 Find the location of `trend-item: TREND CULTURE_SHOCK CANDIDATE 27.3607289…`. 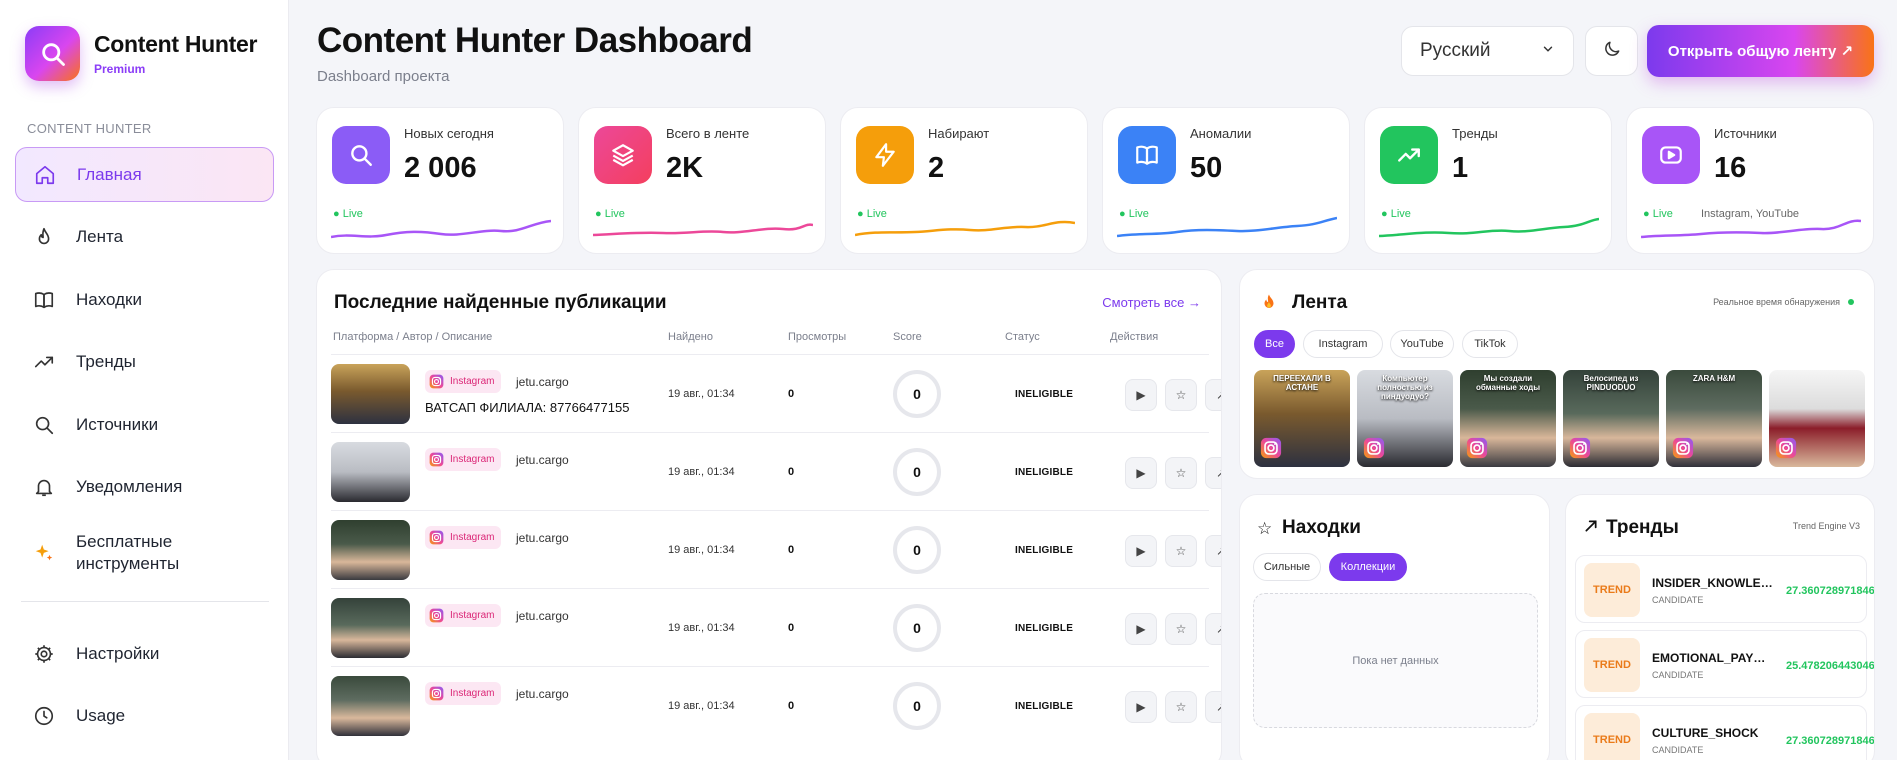

trend-item: TREND CULTURE_SHOCK CANDIDATE 27.3607289… is located at coordinates (1724, 732).